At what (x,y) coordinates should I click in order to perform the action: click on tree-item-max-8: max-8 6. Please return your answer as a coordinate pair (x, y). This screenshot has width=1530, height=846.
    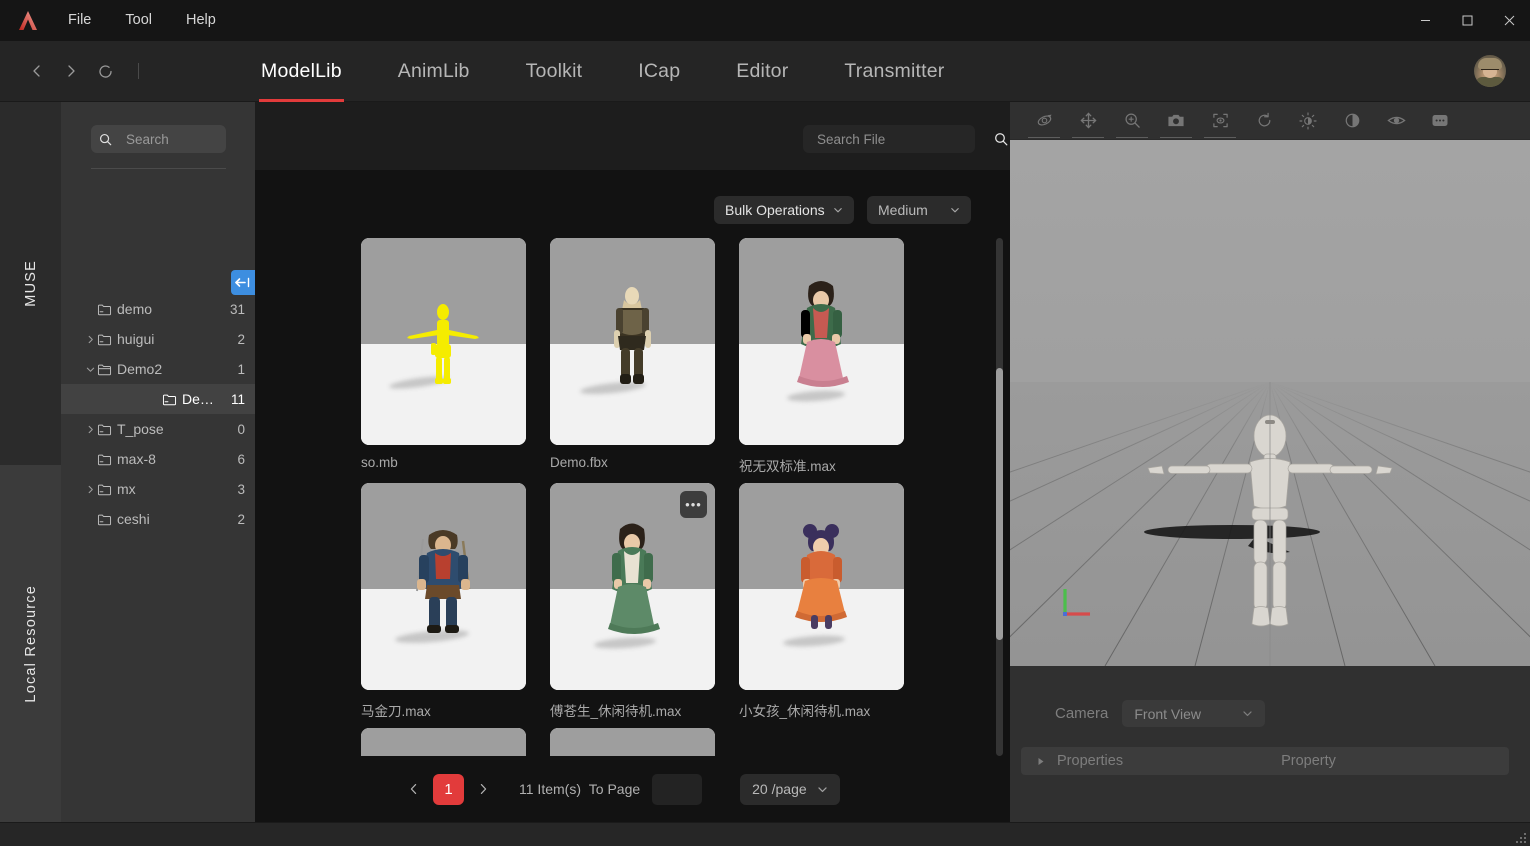
    Looking at the image, I should click on (158, 459).